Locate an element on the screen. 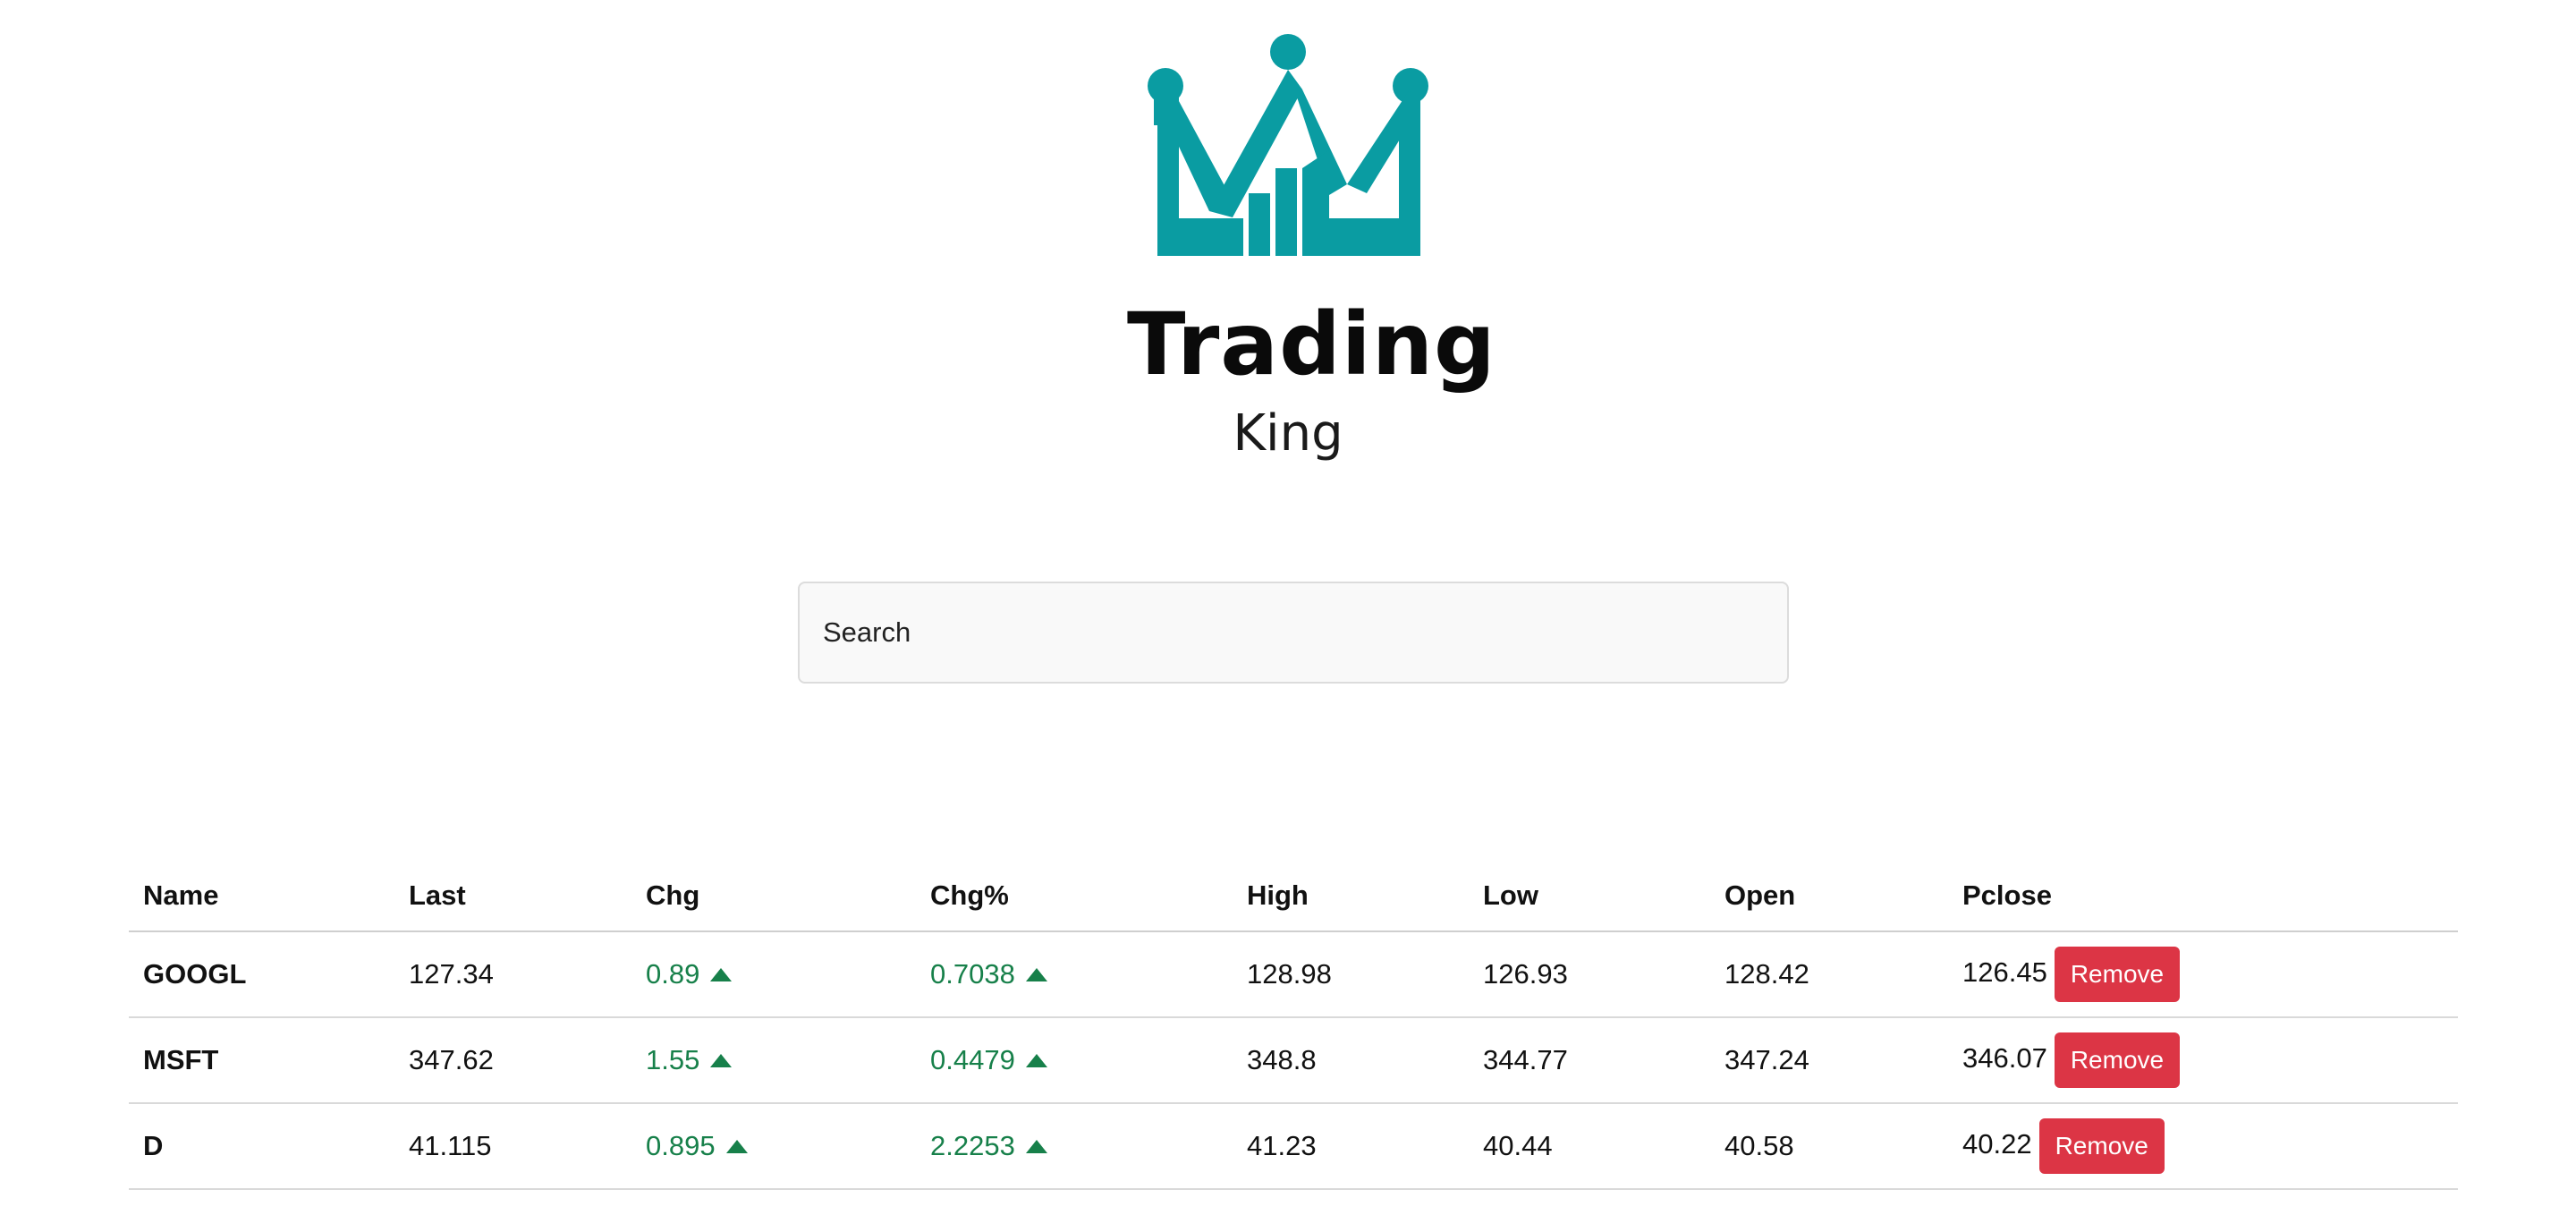 The width and height of the screenshot is (2576, 1215). cell-chg: 1.55 is located at coordinates (773, 1060).